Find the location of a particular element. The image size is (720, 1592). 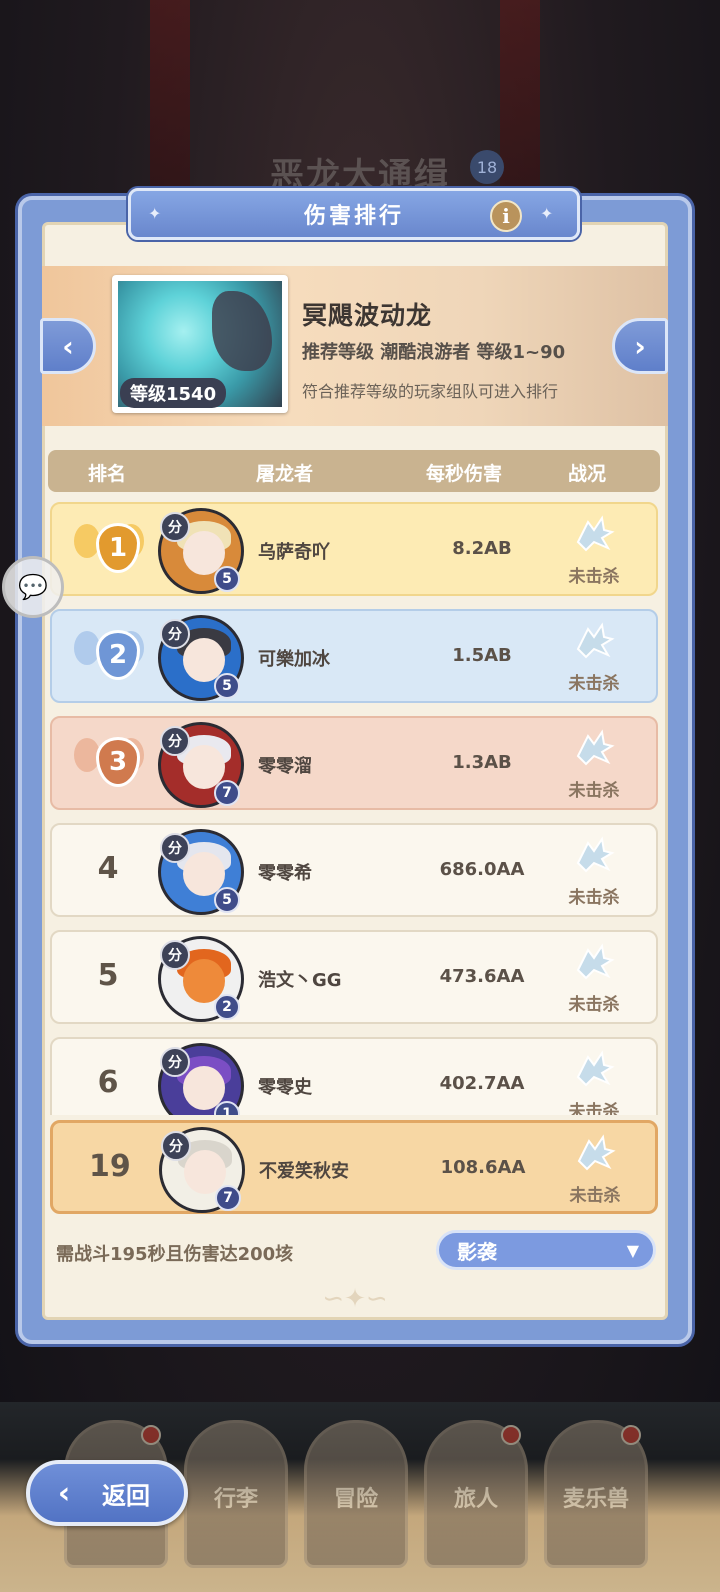

column-status: 战况 is located at coordinates (587, 474).